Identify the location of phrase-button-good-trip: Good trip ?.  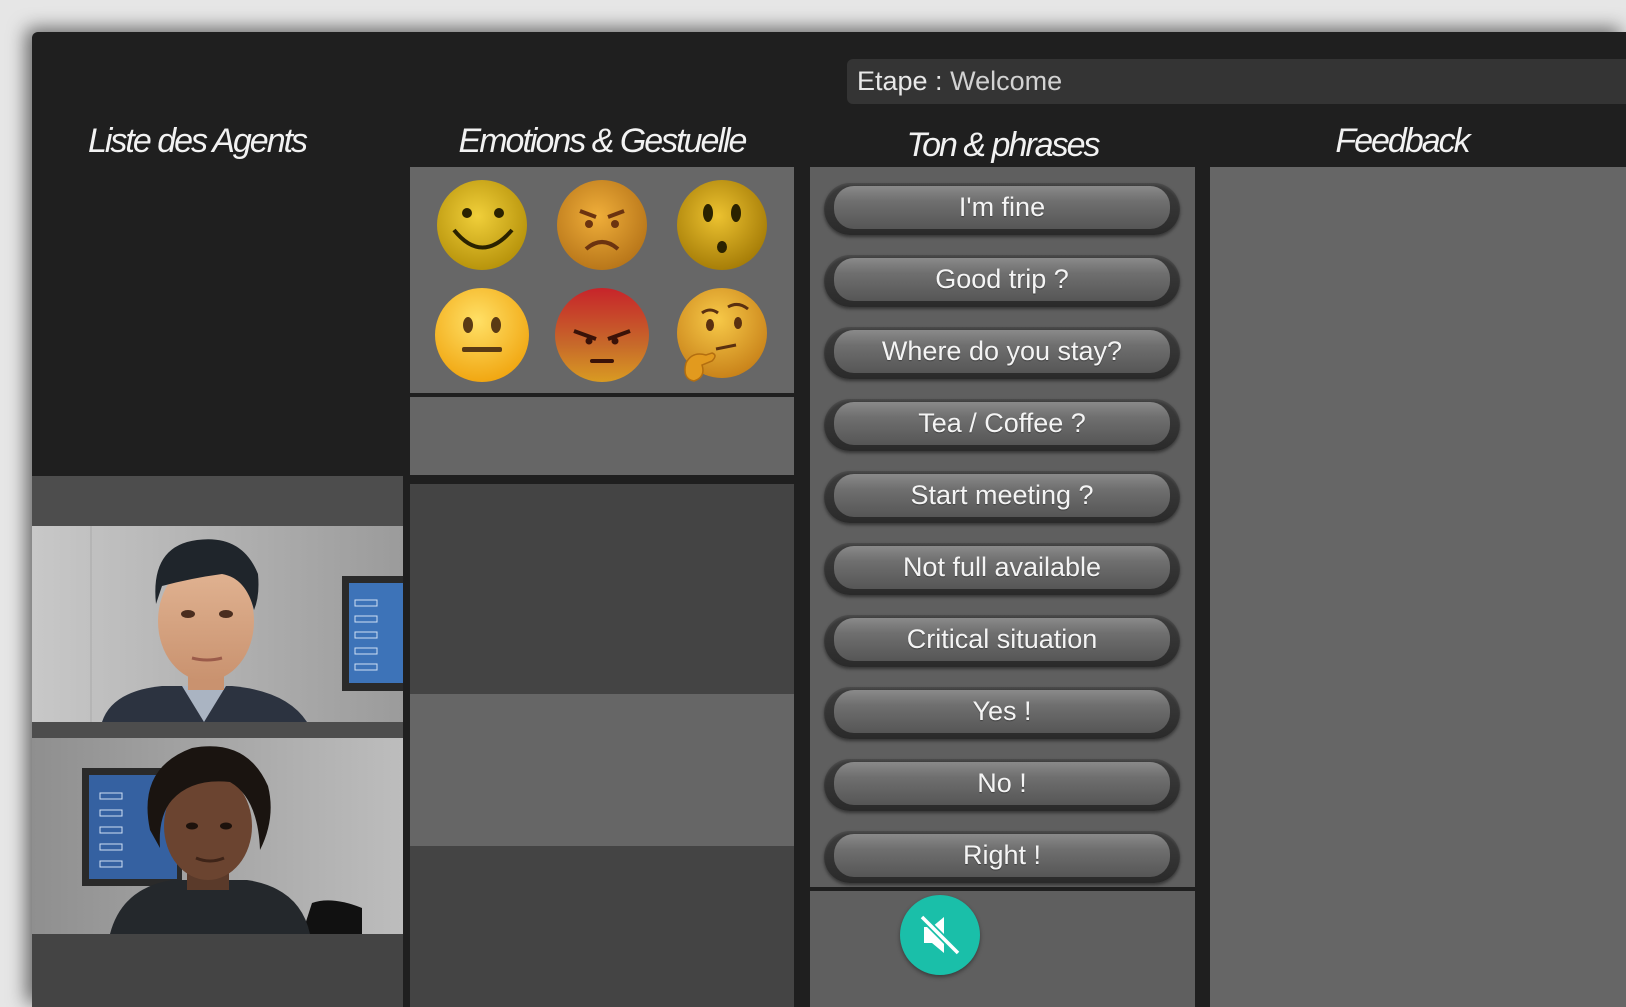
(1002, 281).